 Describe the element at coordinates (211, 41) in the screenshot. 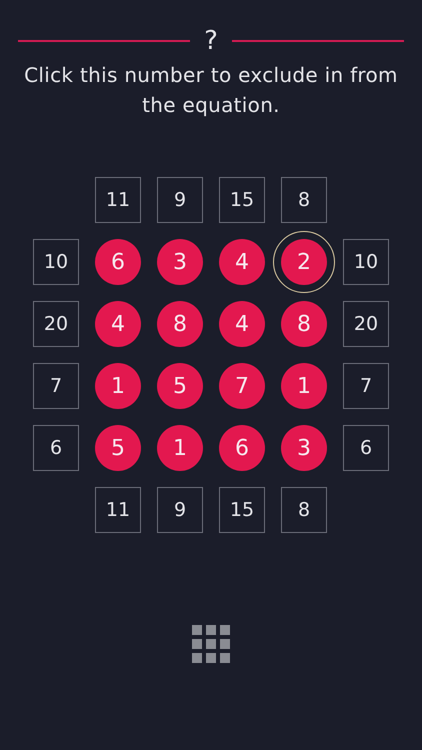

I see `hint-title: ?` at that location.